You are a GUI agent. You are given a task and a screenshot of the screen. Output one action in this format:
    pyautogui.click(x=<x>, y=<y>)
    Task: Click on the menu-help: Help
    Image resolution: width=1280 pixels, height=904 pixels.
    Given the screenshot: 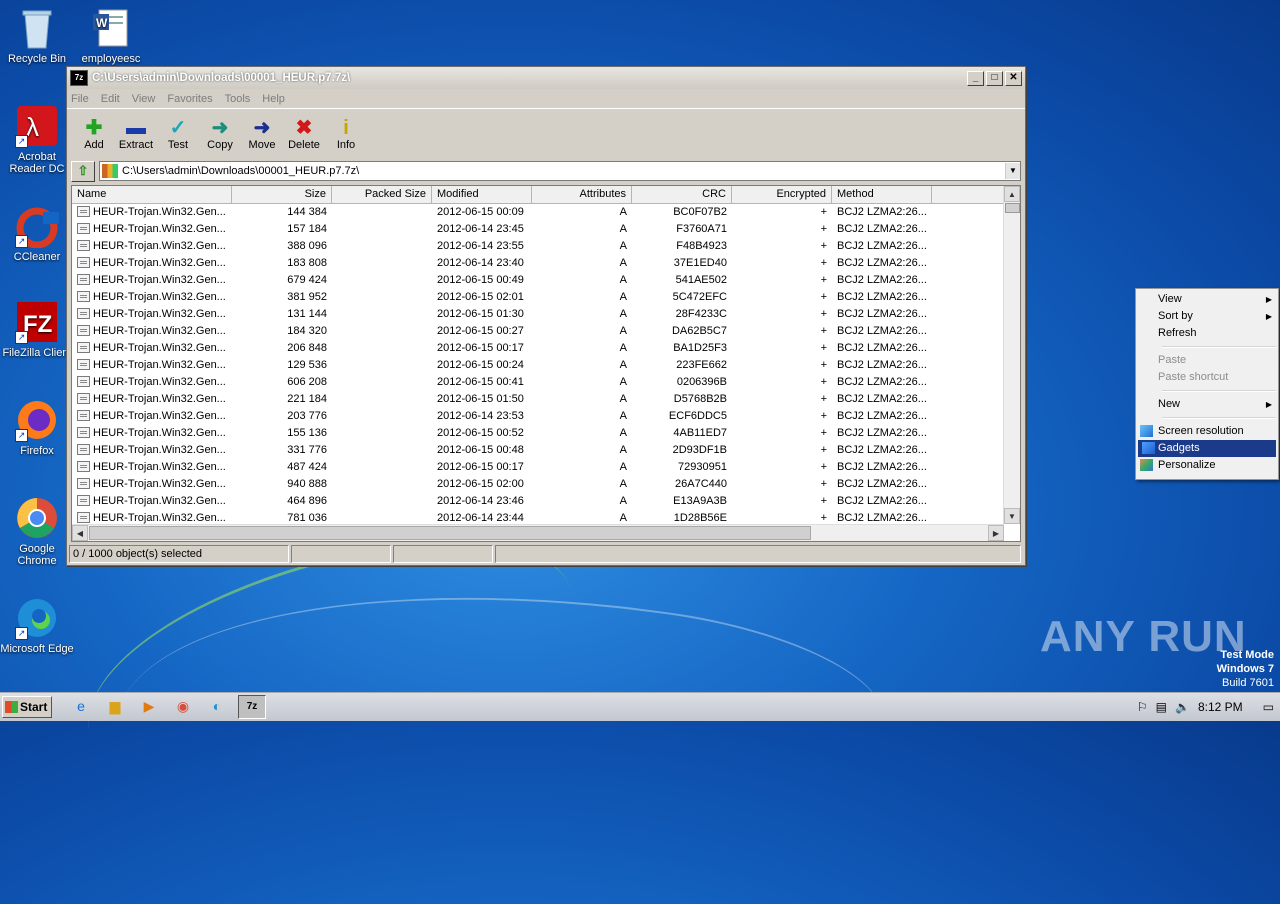 What is the action you would take?
    pyautogui.click(x=273, y=99)
    